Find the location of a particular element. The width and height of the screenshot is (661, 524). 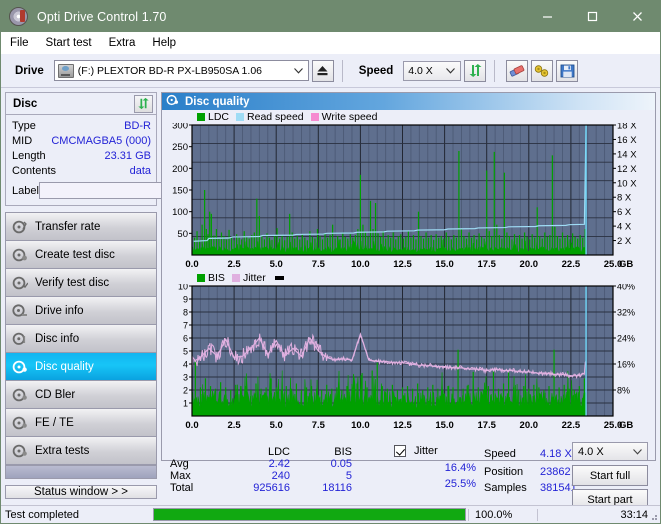

stats-row-max: Max 240 5 is located at coordinates (261, 476).